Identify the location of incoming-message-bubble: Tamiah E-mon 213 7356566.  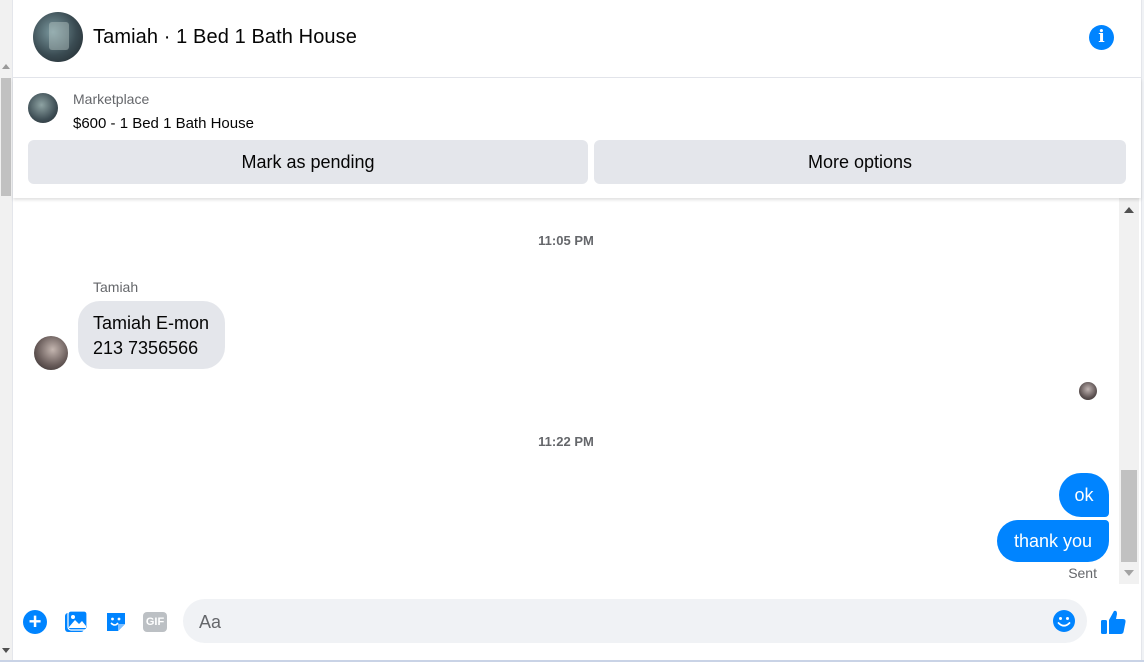
(151, 335).